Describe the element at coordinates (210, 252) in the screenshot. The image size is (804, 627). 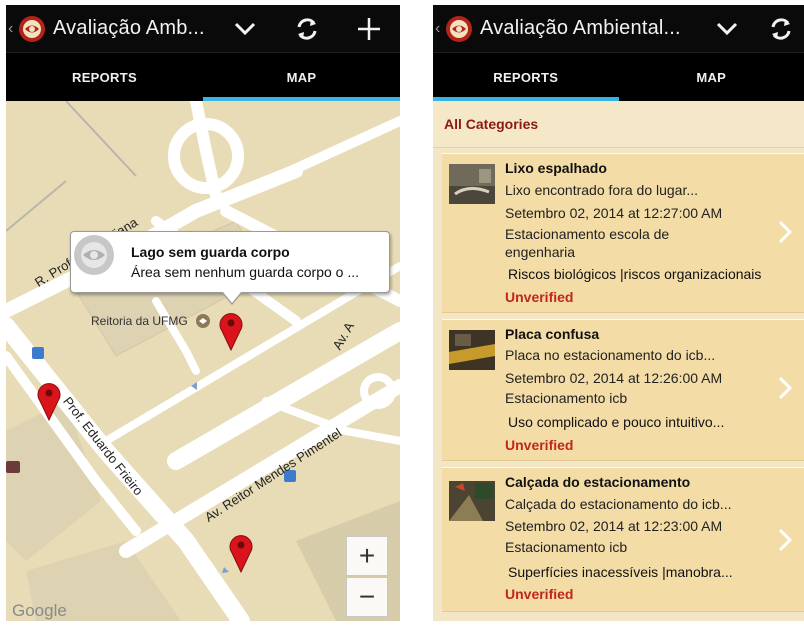
I see `callout-title: Lago sem guarda corpo` at that location.